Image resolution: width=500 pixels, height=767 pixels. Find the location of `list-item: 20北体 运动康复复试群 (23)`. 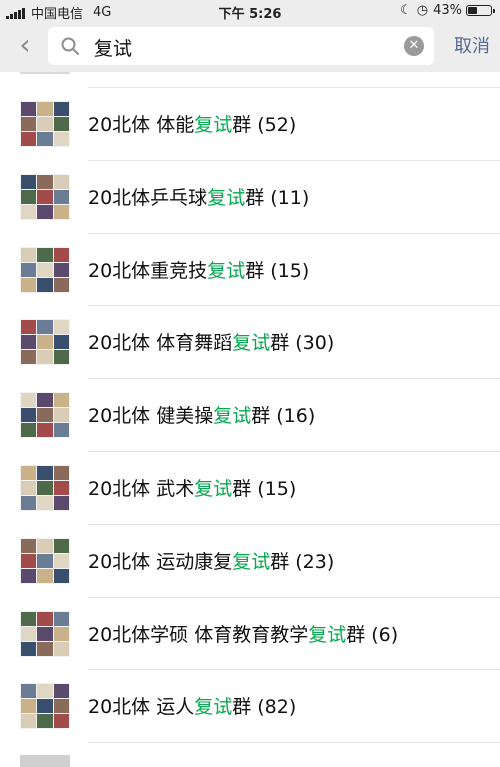

list-item: 20北体 运动康复复试群 (23) is located at coordinates (250, 561).